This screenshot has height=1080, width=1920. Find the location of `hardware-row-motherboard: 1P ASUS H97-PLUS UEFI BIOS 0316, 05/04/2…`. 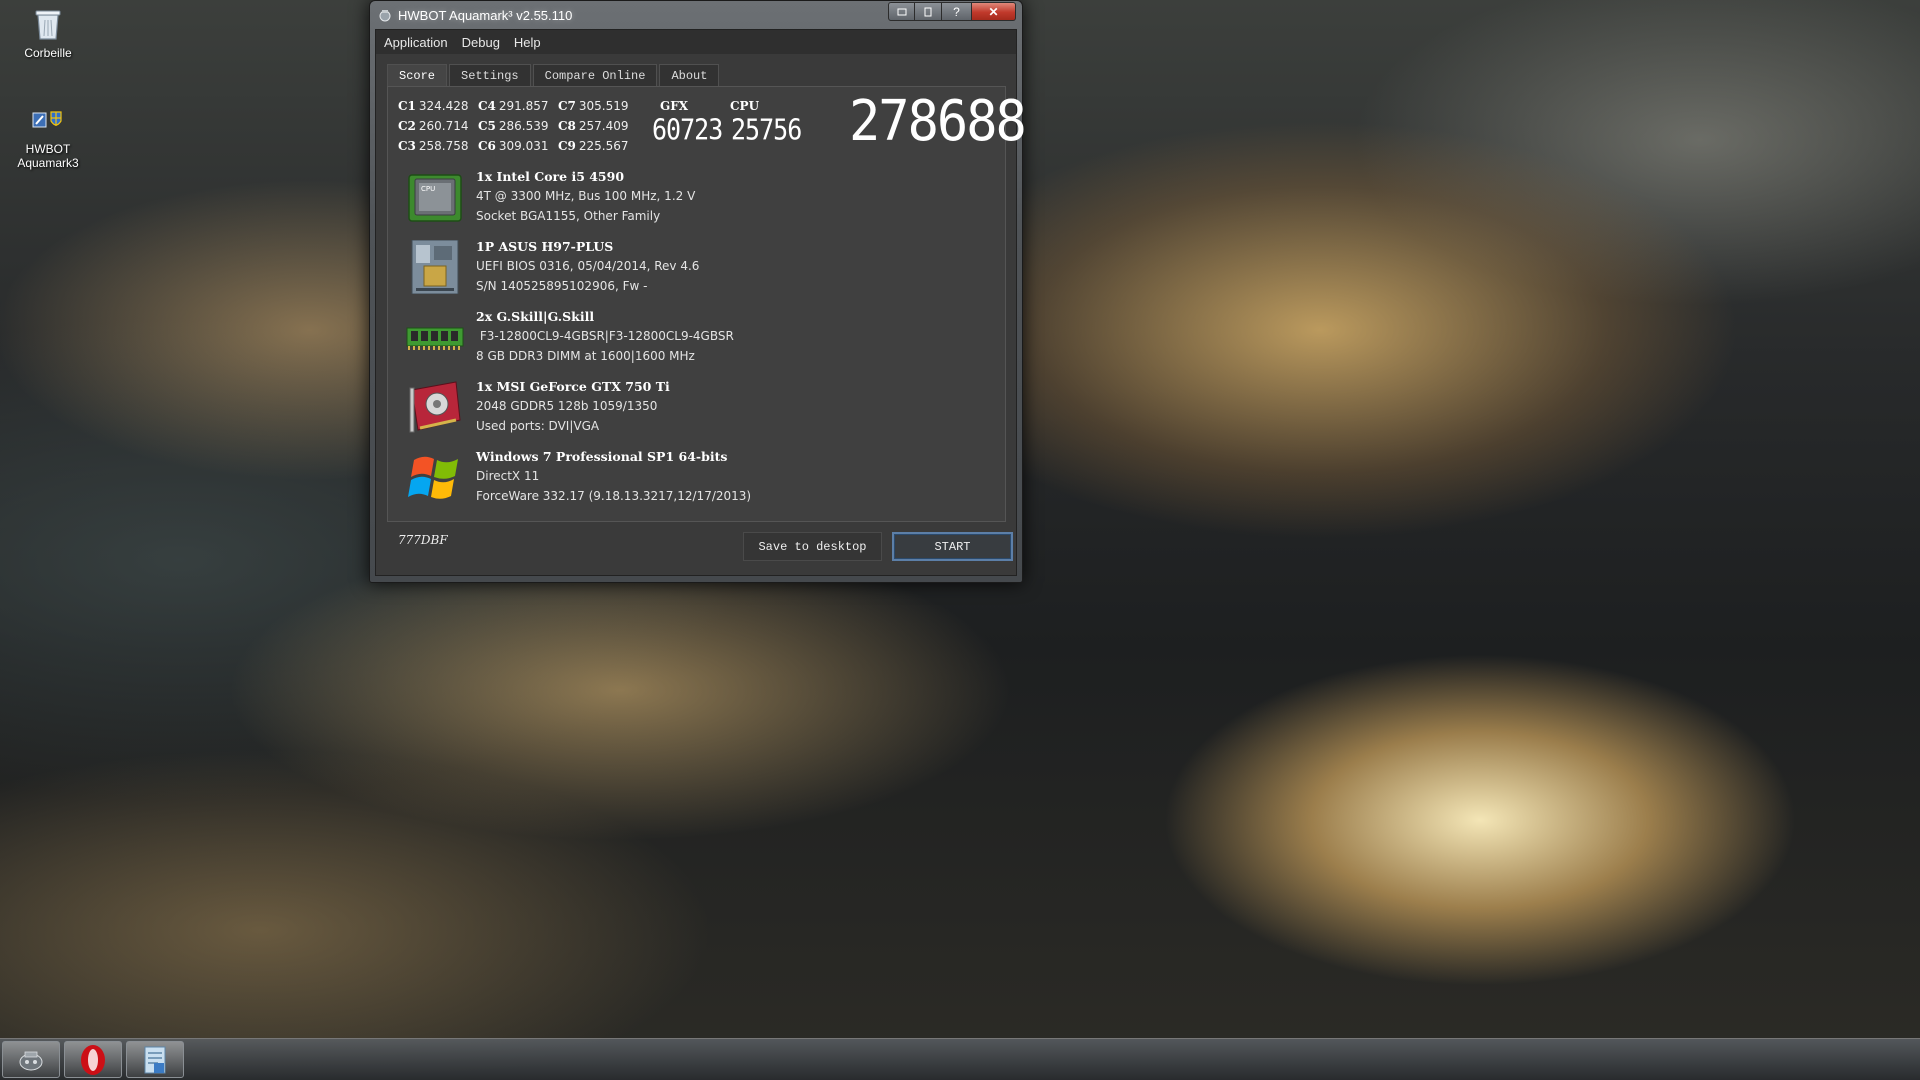

hardware-row-motherboard: 1P ASUS H97-PLUS UEFI BIOS 0316, 05/04/2… is located at coordinates (696, 269).